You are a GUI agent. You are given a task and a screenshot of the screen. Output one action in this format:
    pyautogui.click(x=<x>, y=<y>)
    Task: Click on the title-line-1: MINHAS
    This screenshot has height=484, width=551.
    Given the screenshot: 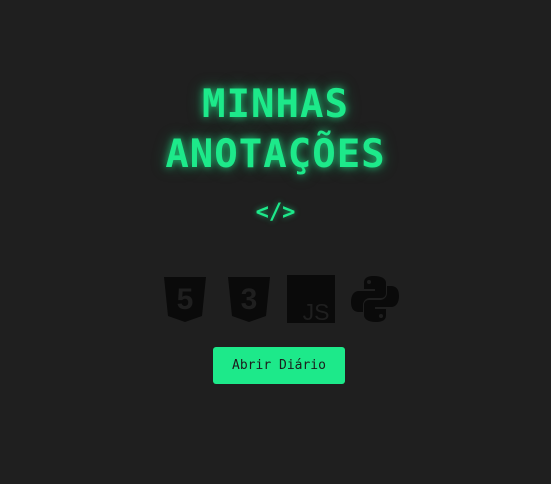 What is the action you would take?
    pyautogui.click(x=275, y=104)
    